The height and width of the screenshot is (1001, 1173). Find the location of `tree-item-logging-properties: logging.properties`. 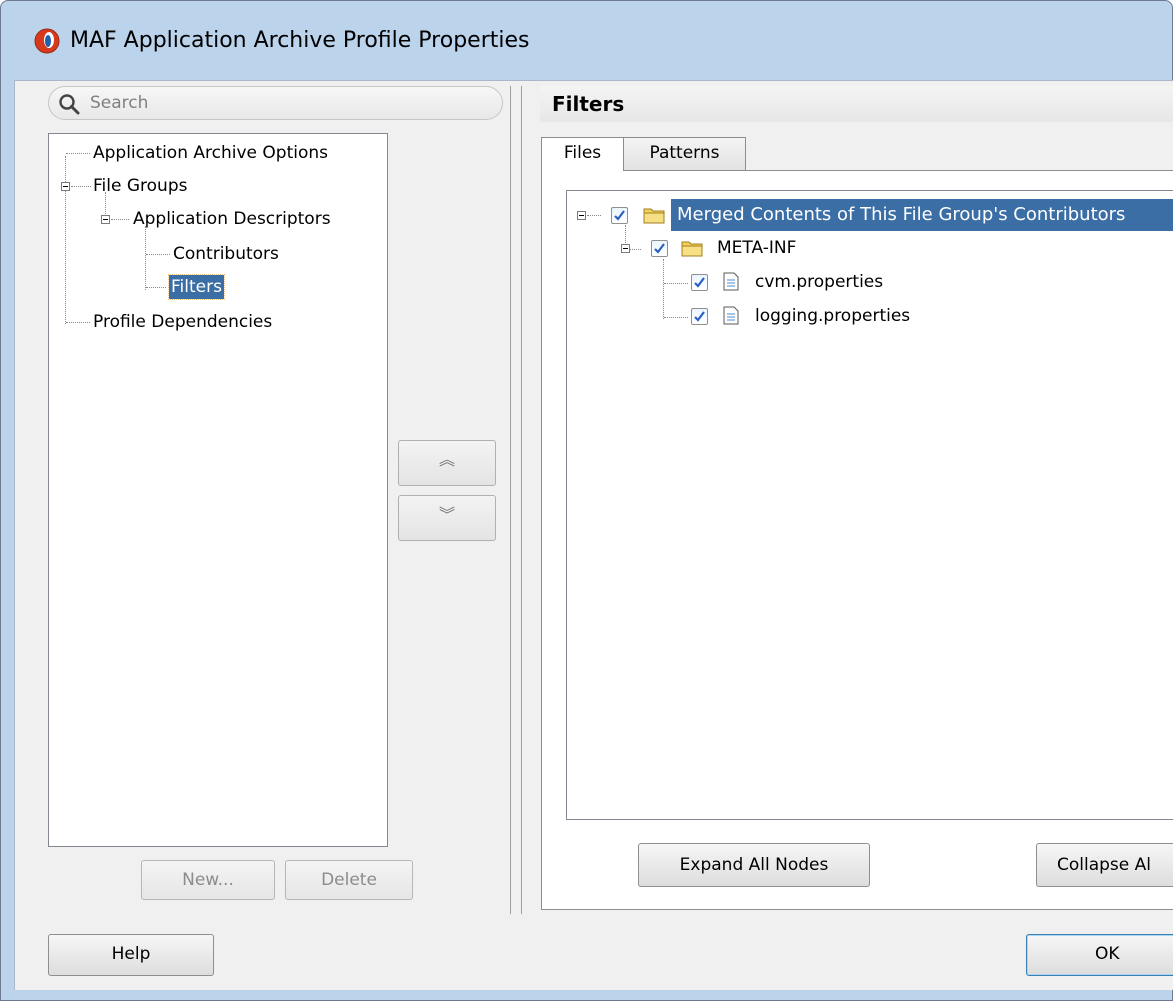

tree-item-logging-properties: logging.properties is located at coordinates (832, 316).